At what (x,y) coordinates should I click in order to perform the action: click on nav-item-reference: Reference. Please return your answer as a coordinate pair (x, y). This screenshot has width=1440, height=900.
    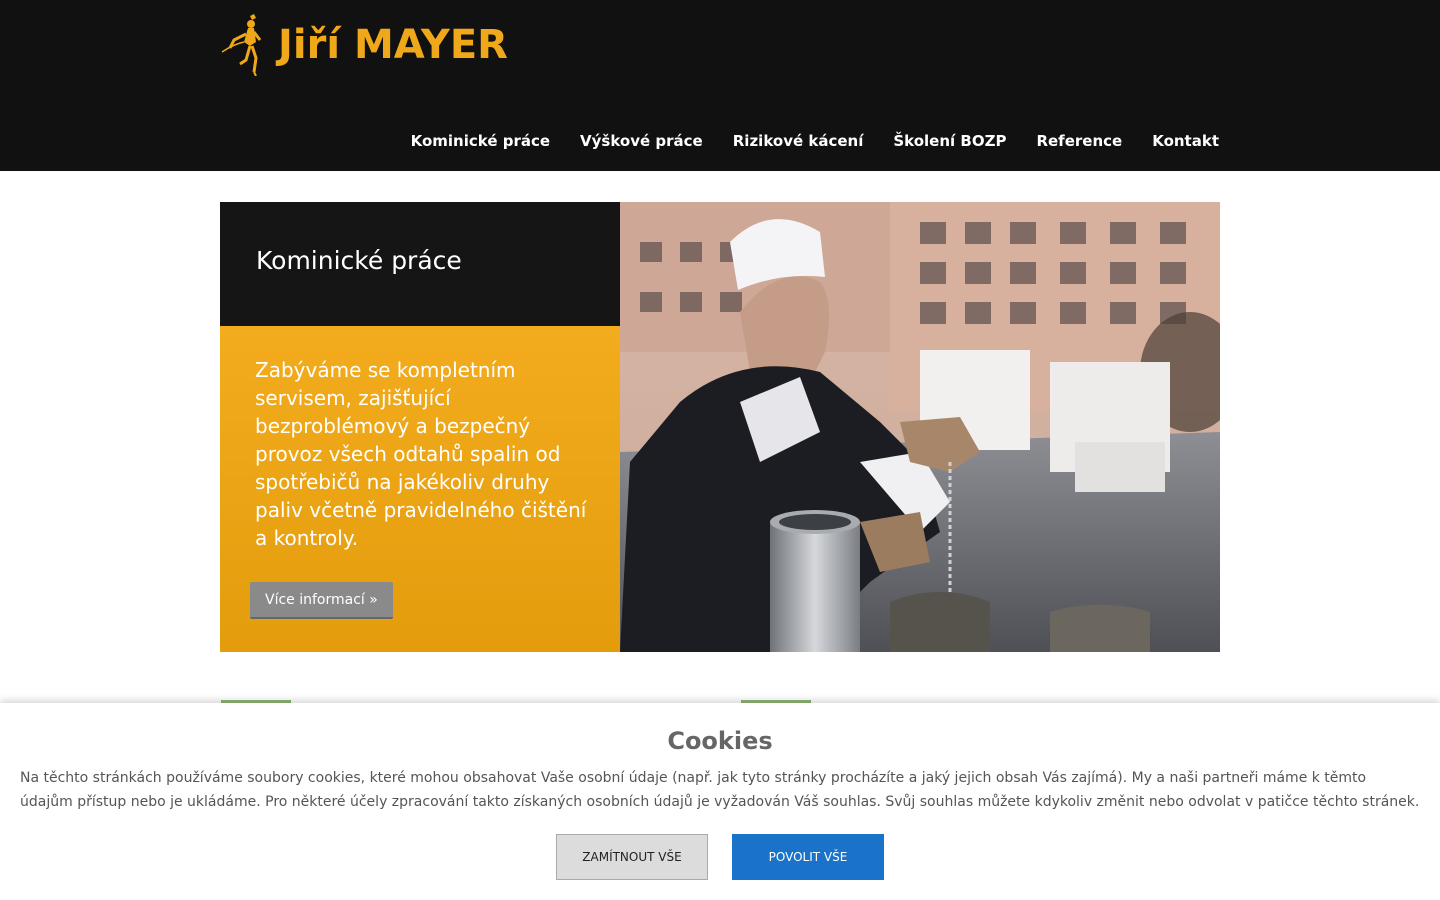
    Looking at the image, I should click on (1079, 141).